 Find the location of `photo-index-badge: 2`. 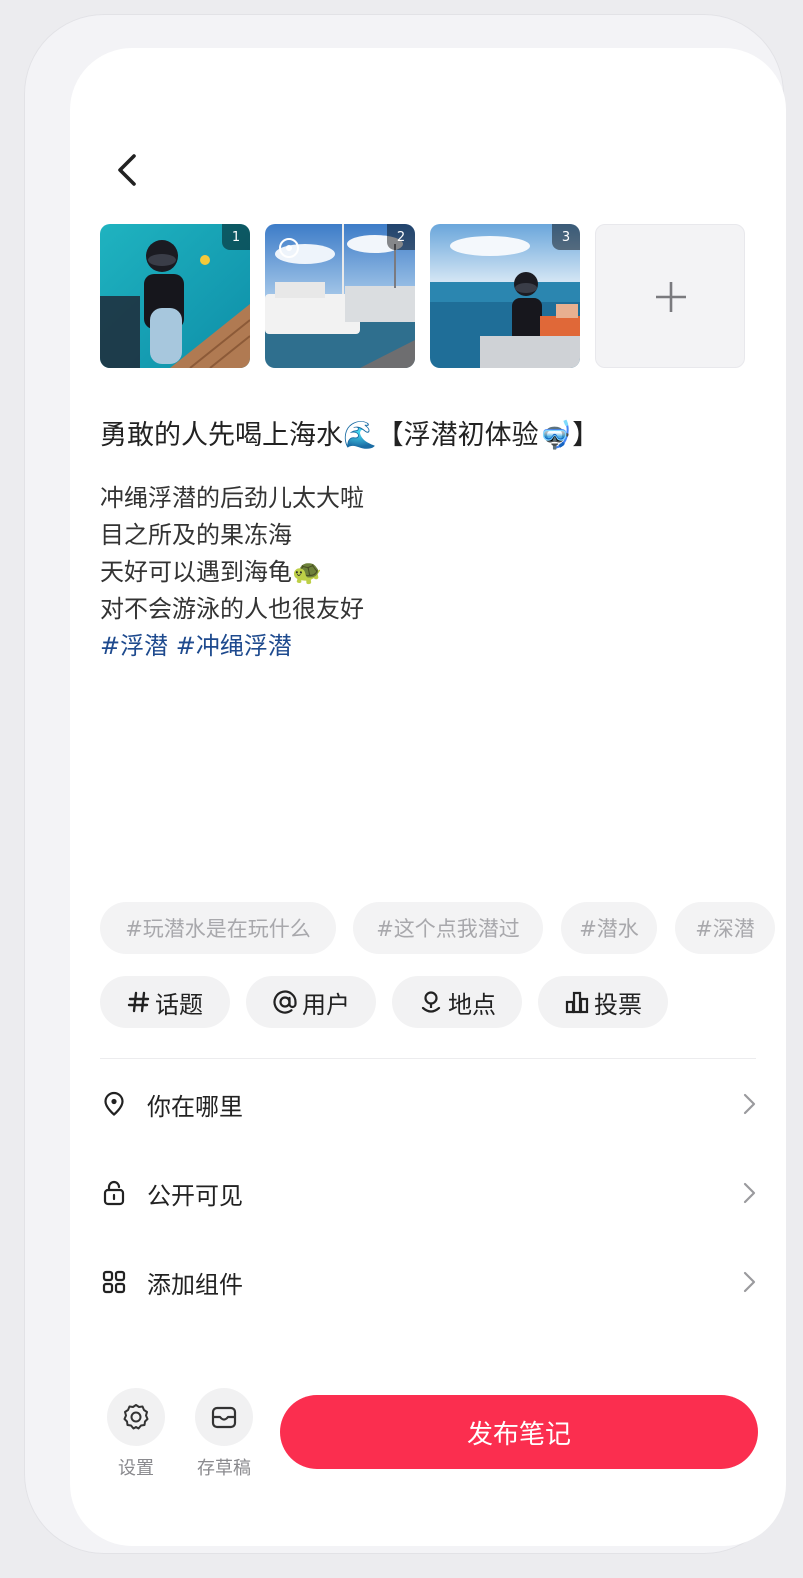

photo-index-badge: 2 is located at coordinates (401, 237).